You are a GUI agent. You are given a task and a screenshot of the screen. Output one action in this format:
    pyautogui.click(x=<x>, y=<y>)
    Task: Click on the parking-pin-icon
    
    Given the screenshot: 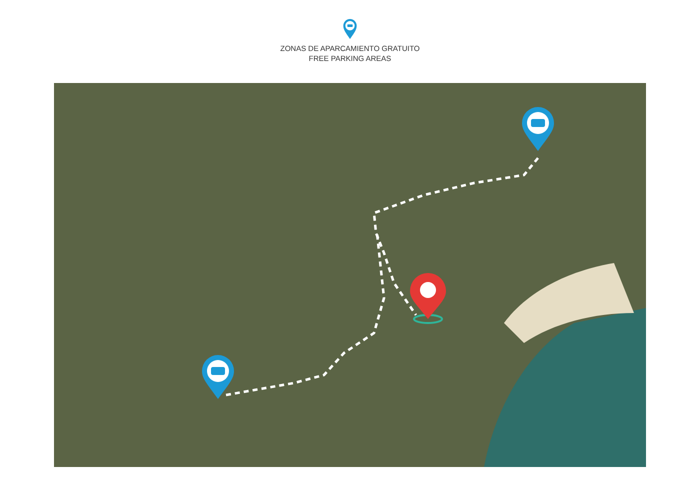 What is the action you would take?
    pyautogui.click(x=350, y=29)
    